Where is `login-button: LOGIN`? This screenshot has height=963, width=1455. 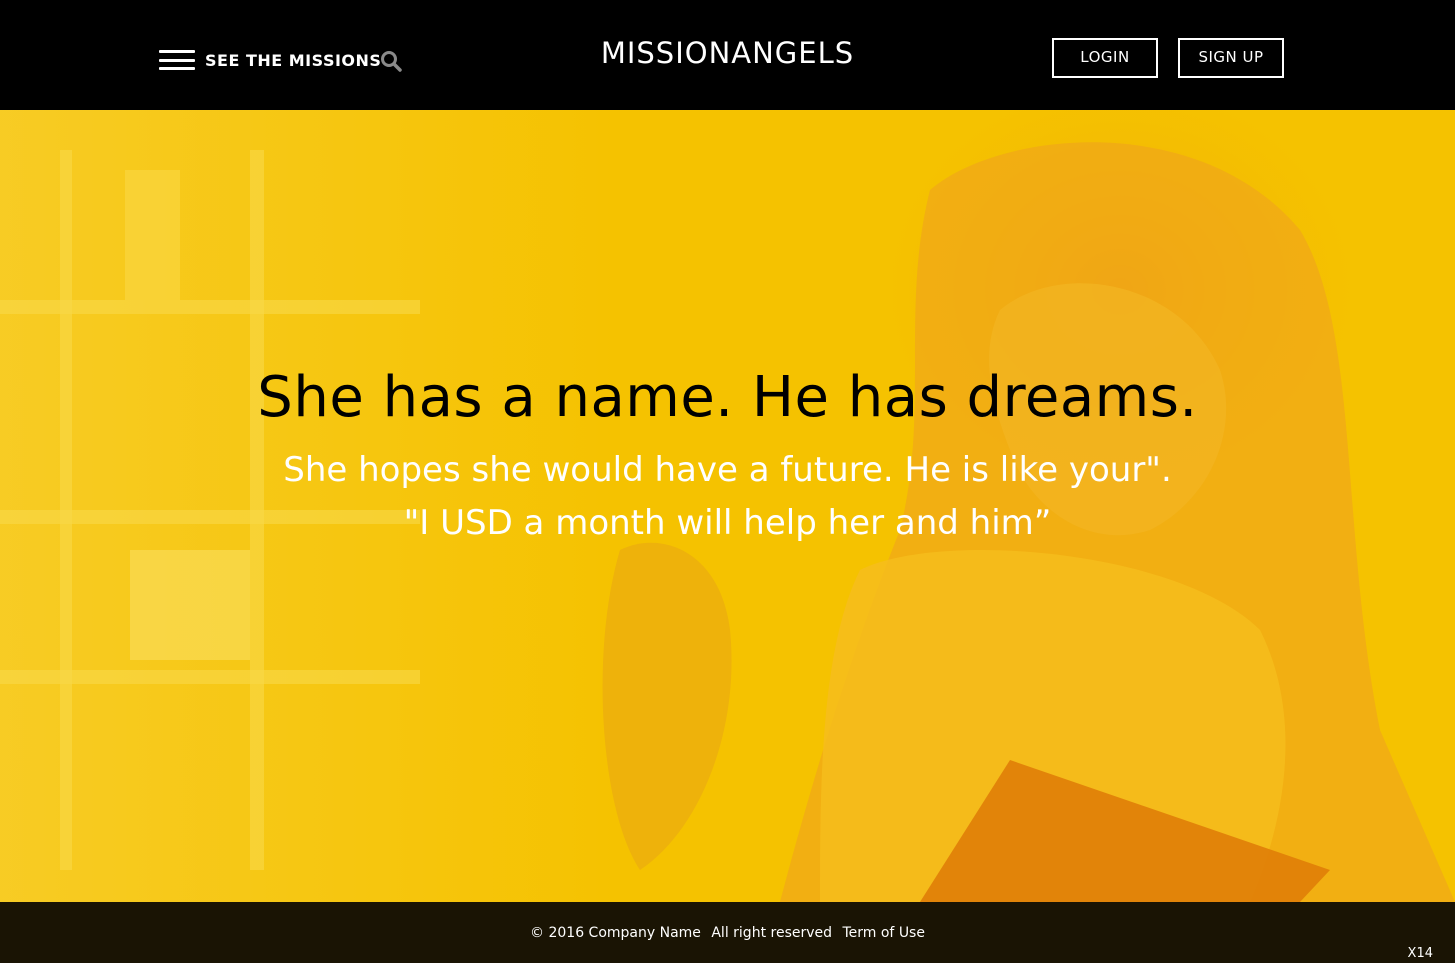
login-button: LOGIN is located at coordinates (1105, 58).